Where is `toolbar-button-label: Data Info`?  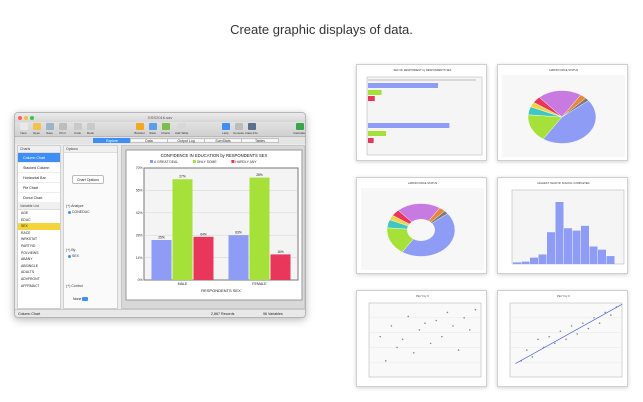 toolbar-button-label: Data Info is located at coordinates (251, 133).